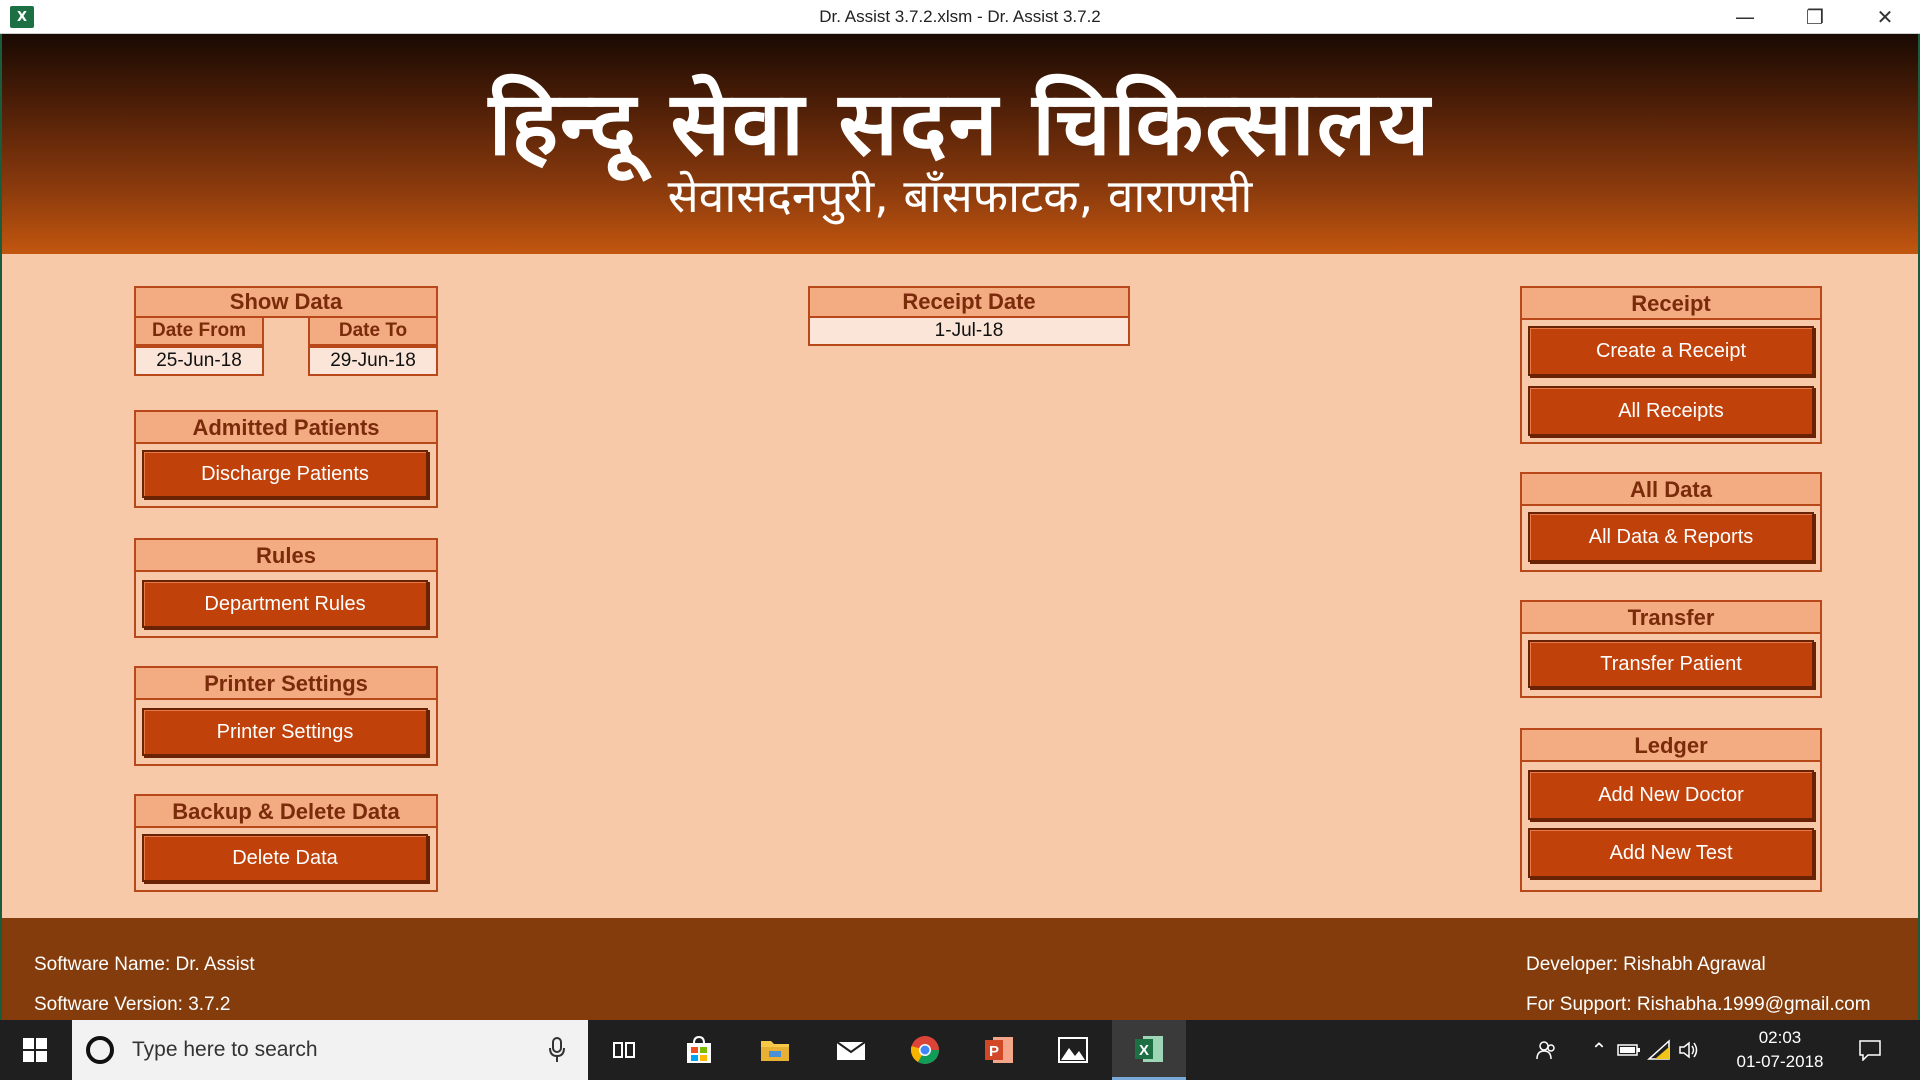 The height and width of the screenshot is (1080, 1920). Describe the element at coordinates (1870, 1050) in the screenshot. I see `notifications-icon` at that location.